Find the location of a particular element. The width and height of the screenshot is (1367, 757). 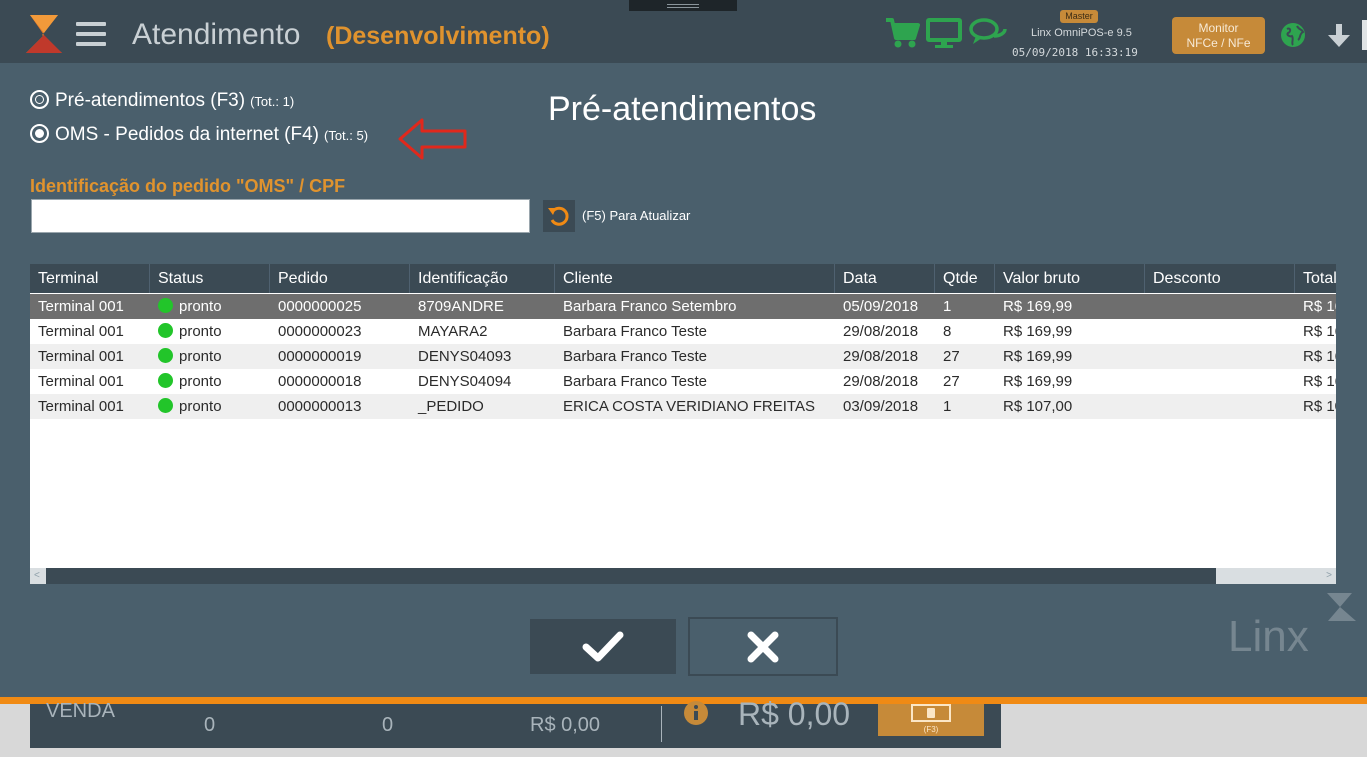

radio-unchecked-icon is located at coordinates (39, 99).